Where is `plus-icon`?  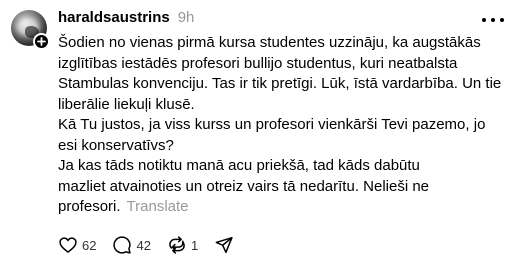
plus-icon is located at coordinates (41, 41).